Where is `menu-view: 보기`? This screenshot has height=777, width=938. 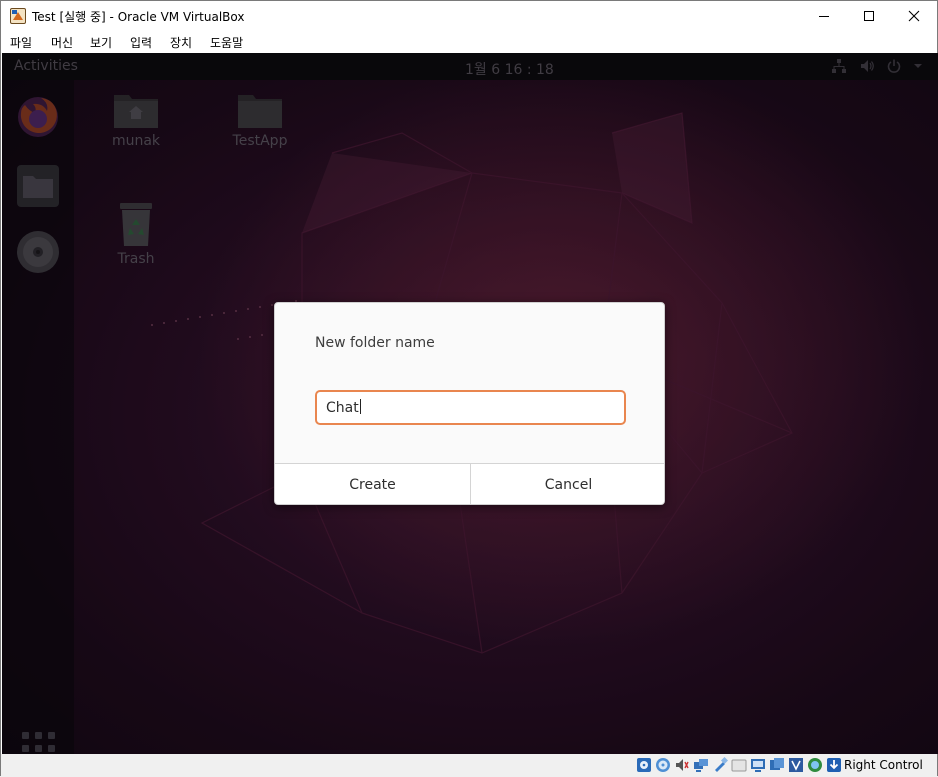
menu-view: 보기 is located at coordinates (101, 42).